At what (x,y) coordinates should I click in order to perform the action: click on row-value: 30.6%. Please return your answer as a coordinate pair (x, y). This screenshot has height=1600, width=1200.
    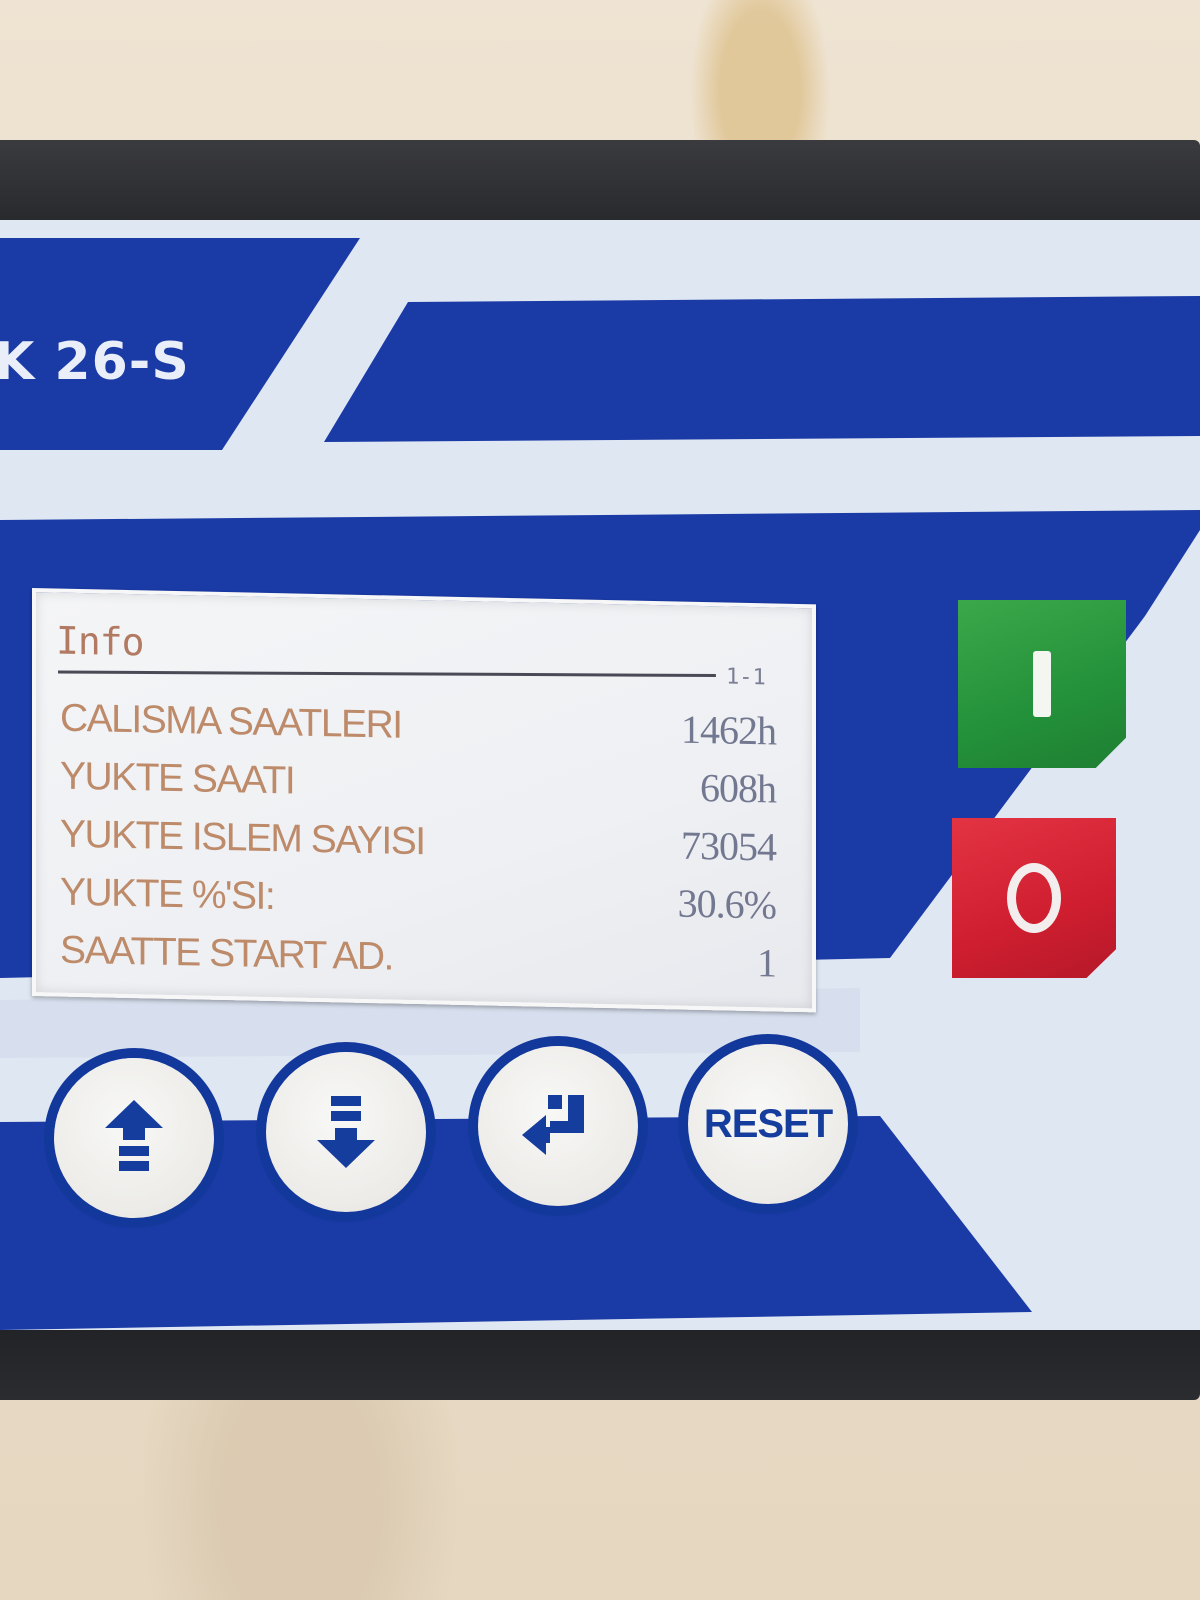
    Looking at the image, I should click on (726, 904).